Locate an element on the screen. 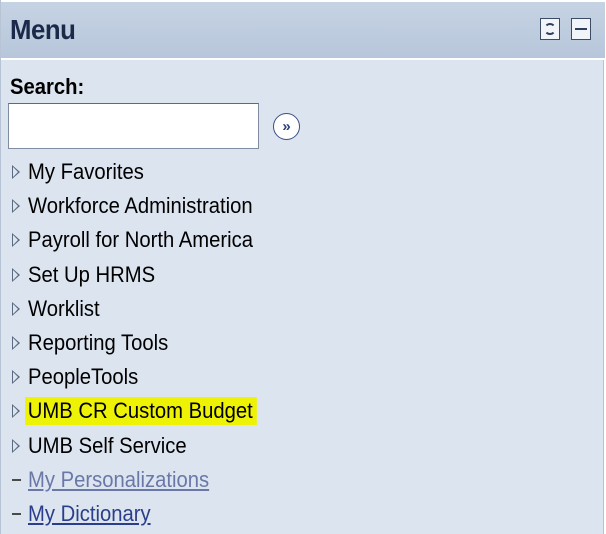 The height and width of the screenshot is (534, 606). menu-item-payroll-for-north-america: Payroll for North America is located at coordinates (139, 240).